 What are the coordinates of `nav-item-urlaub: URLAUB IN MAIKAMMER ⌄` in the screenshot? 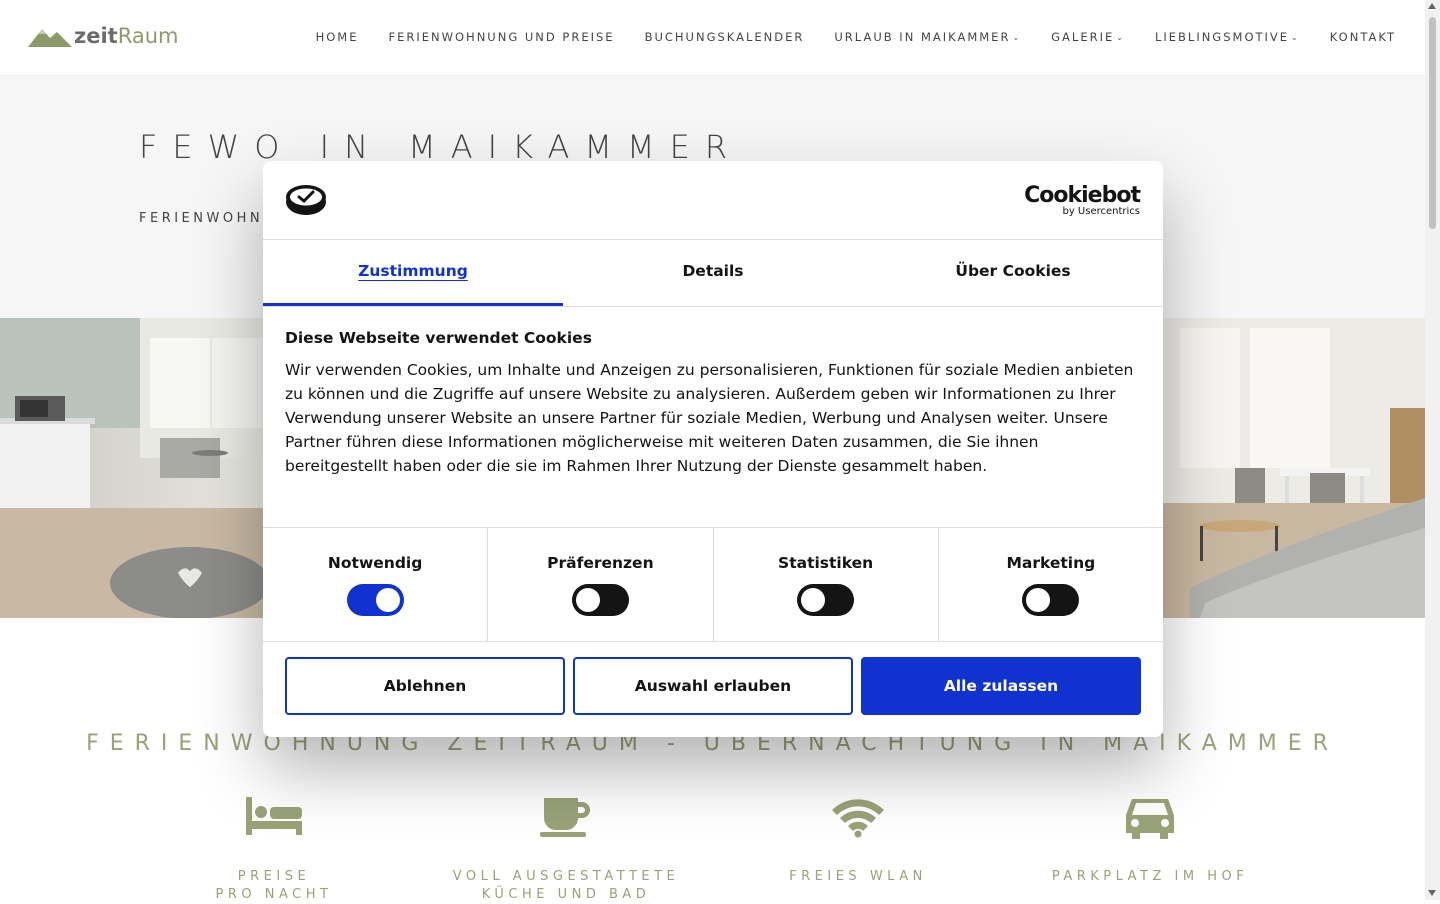 It's located at (927, 37).